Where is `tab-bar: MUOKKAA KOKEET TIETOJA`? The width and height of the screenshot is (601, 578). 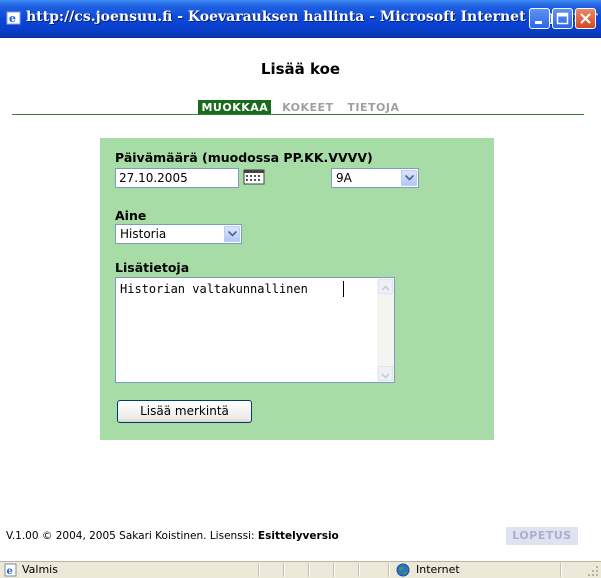 tab-bar: MUOKKAA KOKEET TIETOJA is located at coordinates (300, 107).